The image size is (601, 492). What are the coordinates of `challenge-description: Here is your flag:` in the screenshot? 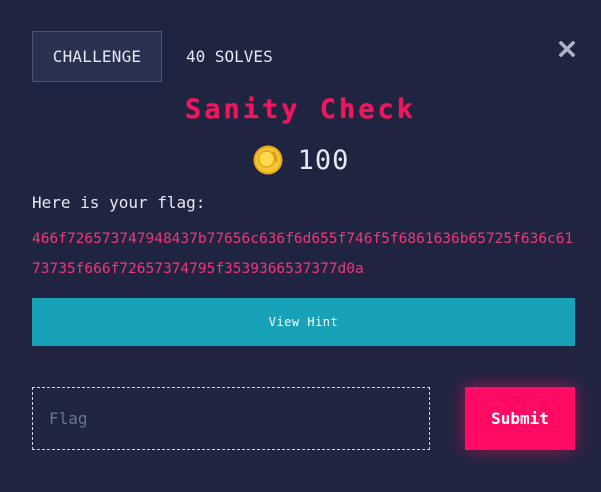 It's located at (119, 202).